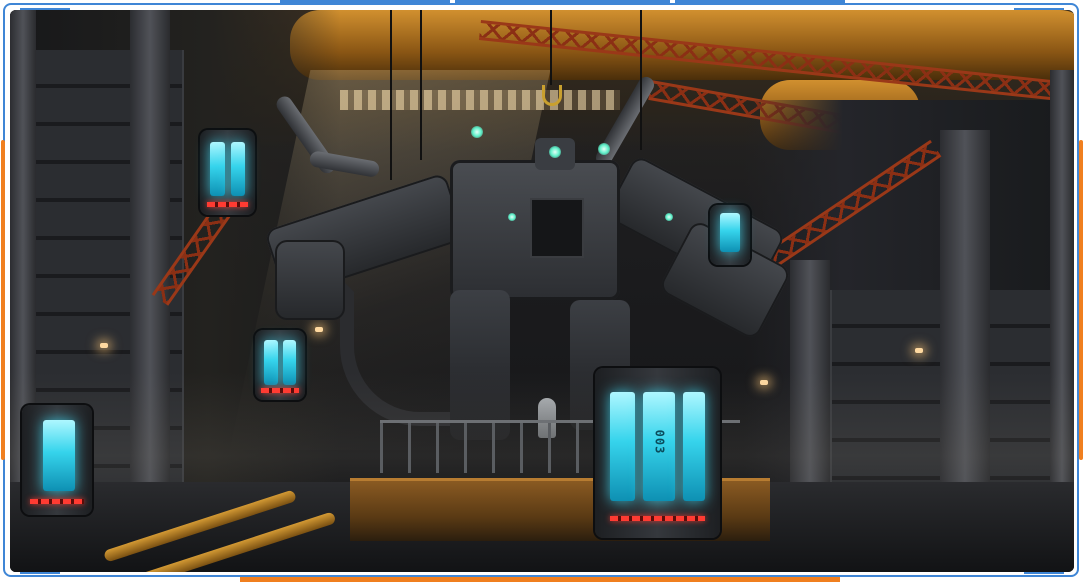 Image resolution: width=1084 pixels, height=582 pixels. I want to click on energy-pod: 003, so click(657, 453).